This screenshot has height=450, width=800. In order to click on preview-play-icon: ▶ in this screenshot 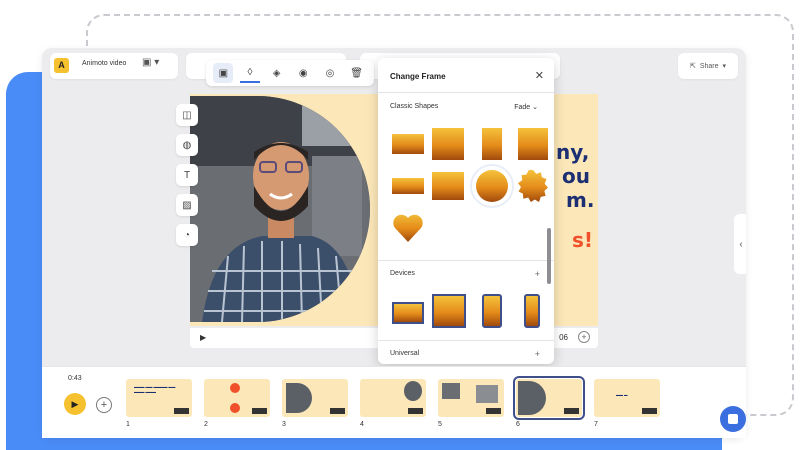, I will do `click(203, 337)`.